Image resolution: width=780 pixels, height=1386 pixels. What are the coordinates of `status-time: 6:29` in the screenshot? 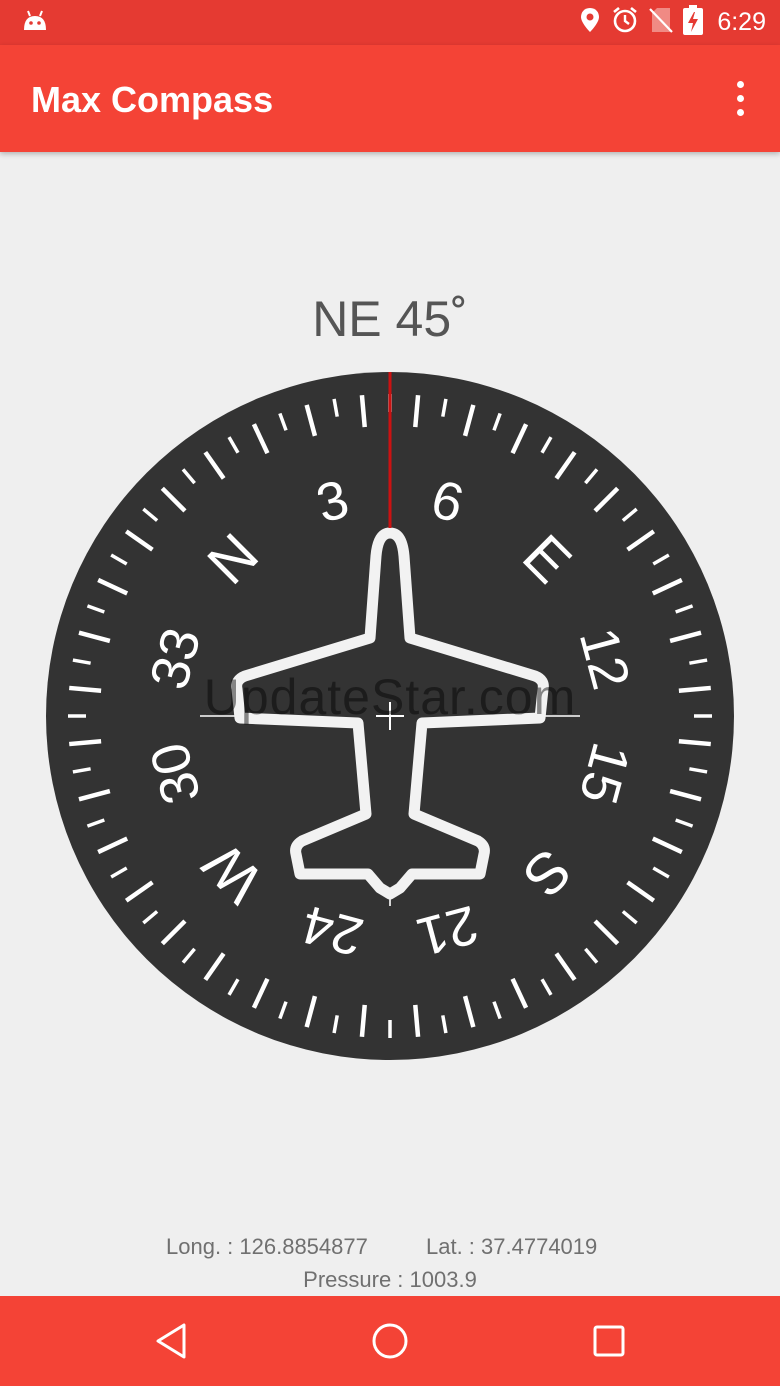 It's located at (741, 22).